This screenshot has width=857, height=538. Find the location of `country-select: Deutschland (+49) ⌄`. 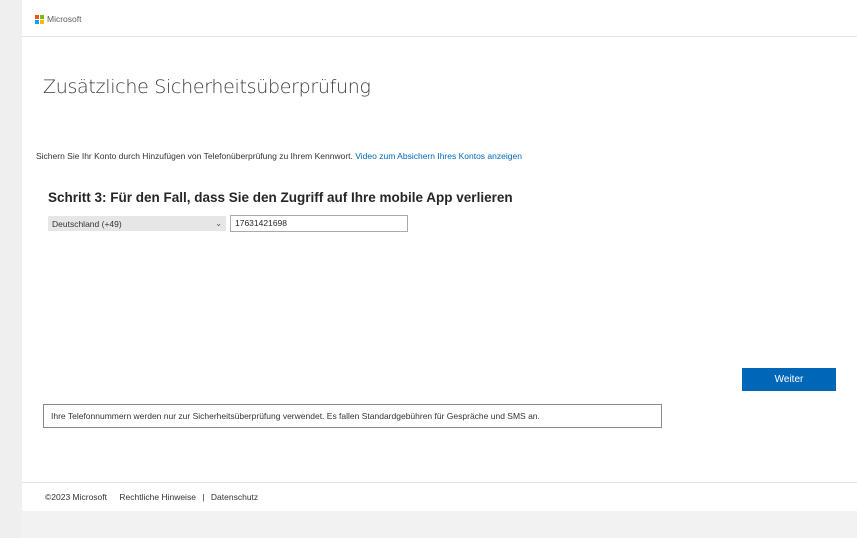

country-select: Deutschland (+49) ⌄ is located at coordinates (137, 223).